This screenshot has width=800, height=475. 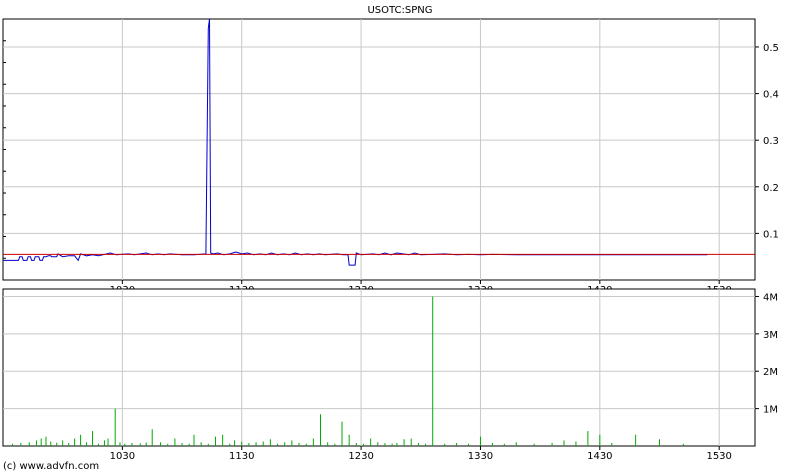 What do you see at coordinates (766, 354) in the screenshot?
I see `volume-y-axis: 1M 2M 3M 4M` at bounding box center [766, 354].